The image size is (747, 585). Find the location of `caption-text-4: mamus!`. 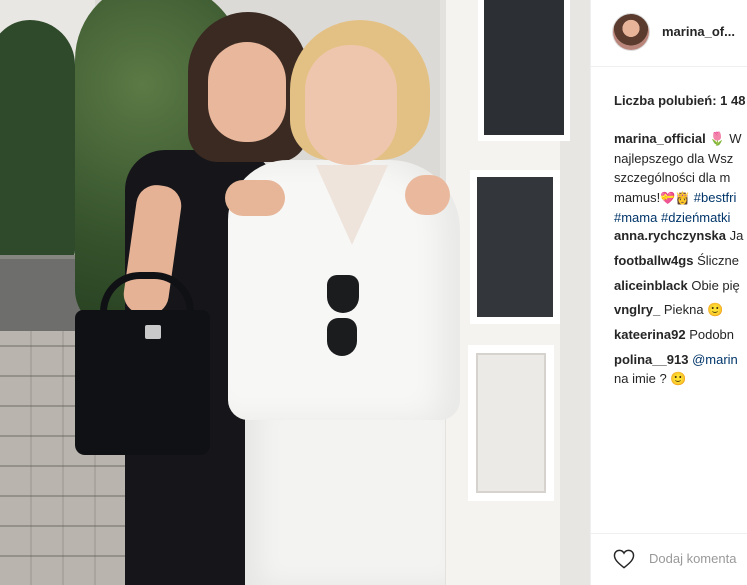

caption-text-4: mamus! is located at coordinates (637, 197).